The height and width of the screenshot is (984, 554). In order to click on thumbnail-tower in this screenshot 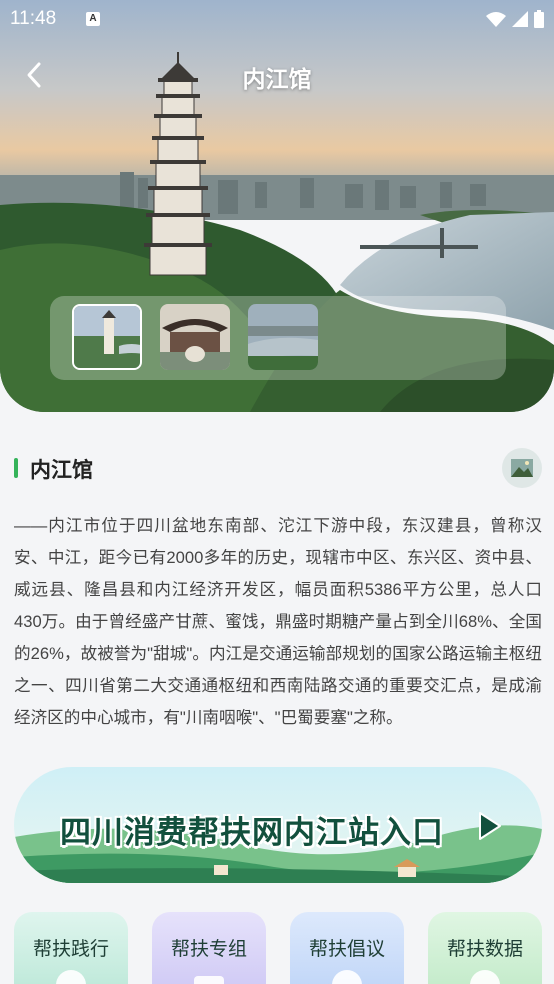, I will do `click(107, 337)`.